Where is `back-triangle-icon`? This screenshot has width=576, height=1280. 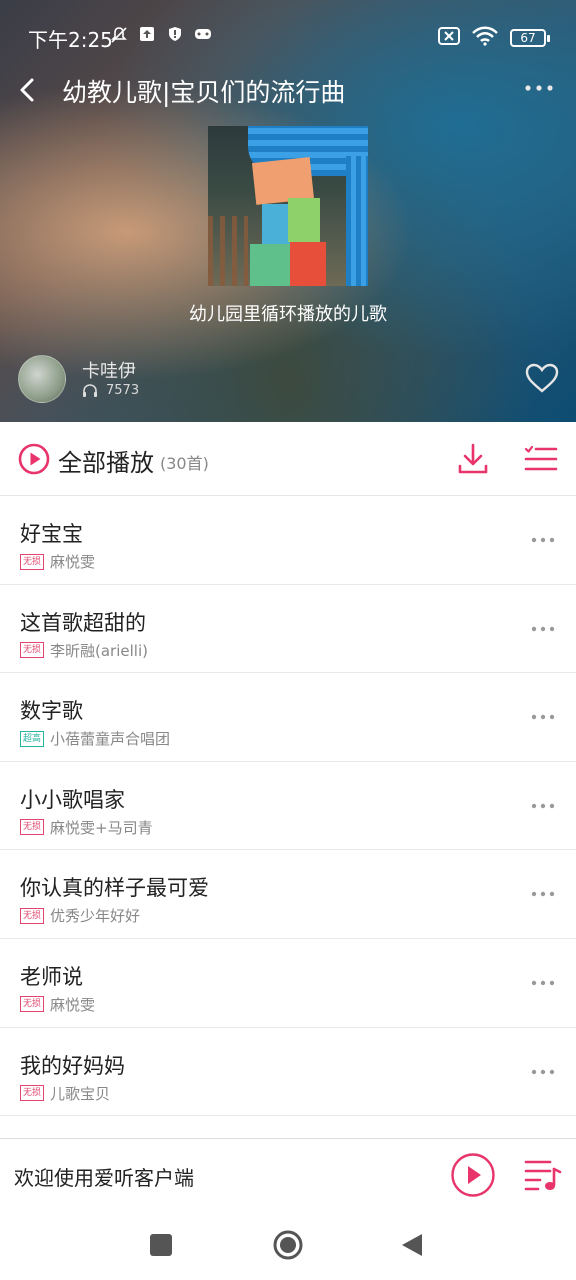 back-triangle-icon is located at coordinates (412, 1245).